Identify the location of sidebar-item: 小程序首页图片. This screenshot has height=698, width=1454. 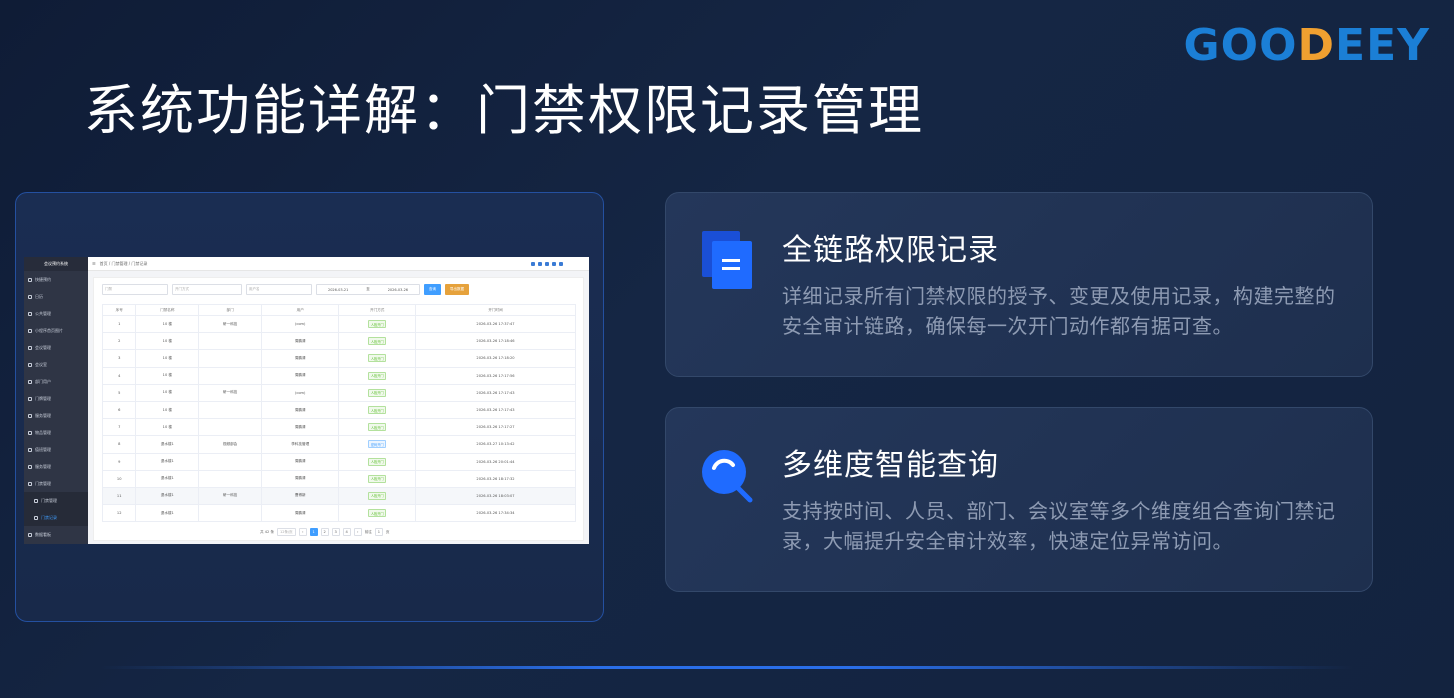
(56, 330).